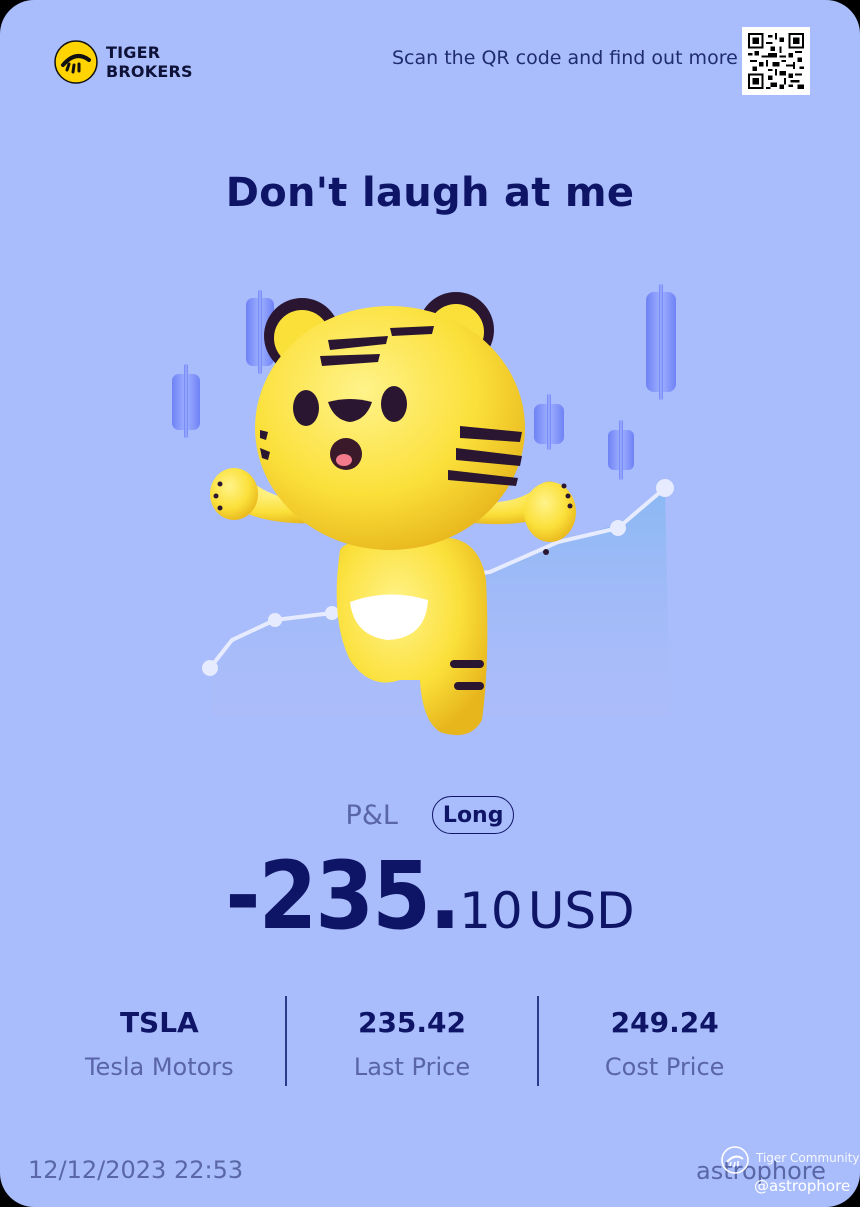  I want to click on watermark-handle: @astrophore, so click(802, 1186).